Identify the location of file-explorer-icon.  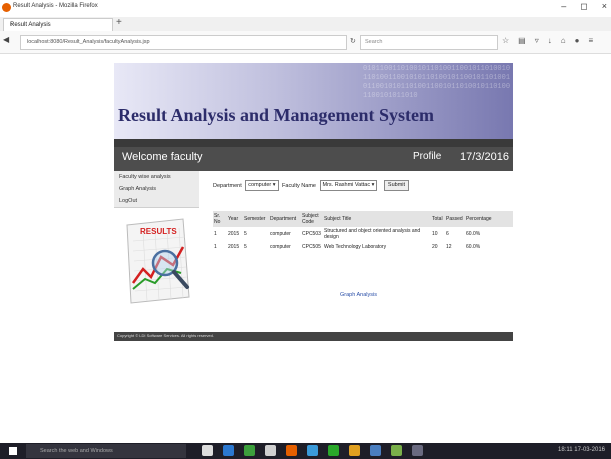
(270, 450).